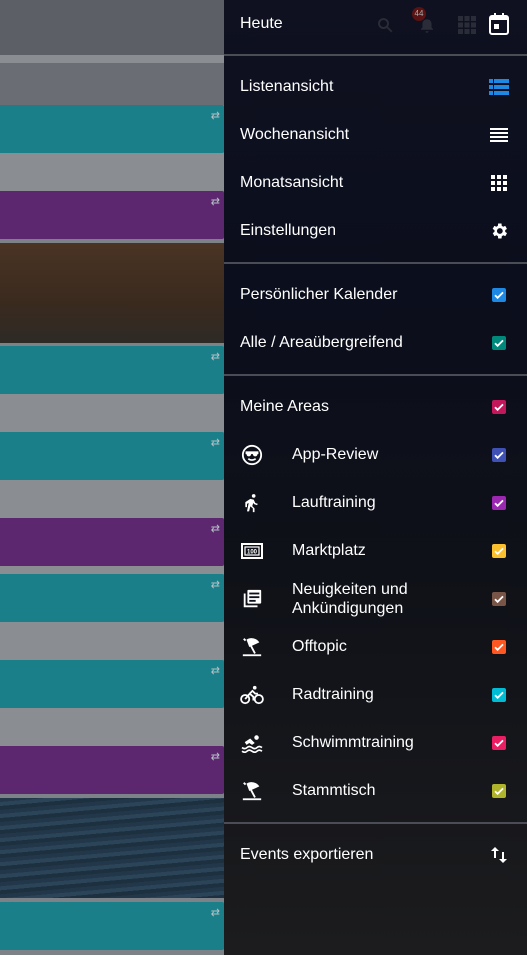 Image resolution: width=527 pixels, height=955 pixels. I want to click on app-toolbar-background, so click(112, 27).